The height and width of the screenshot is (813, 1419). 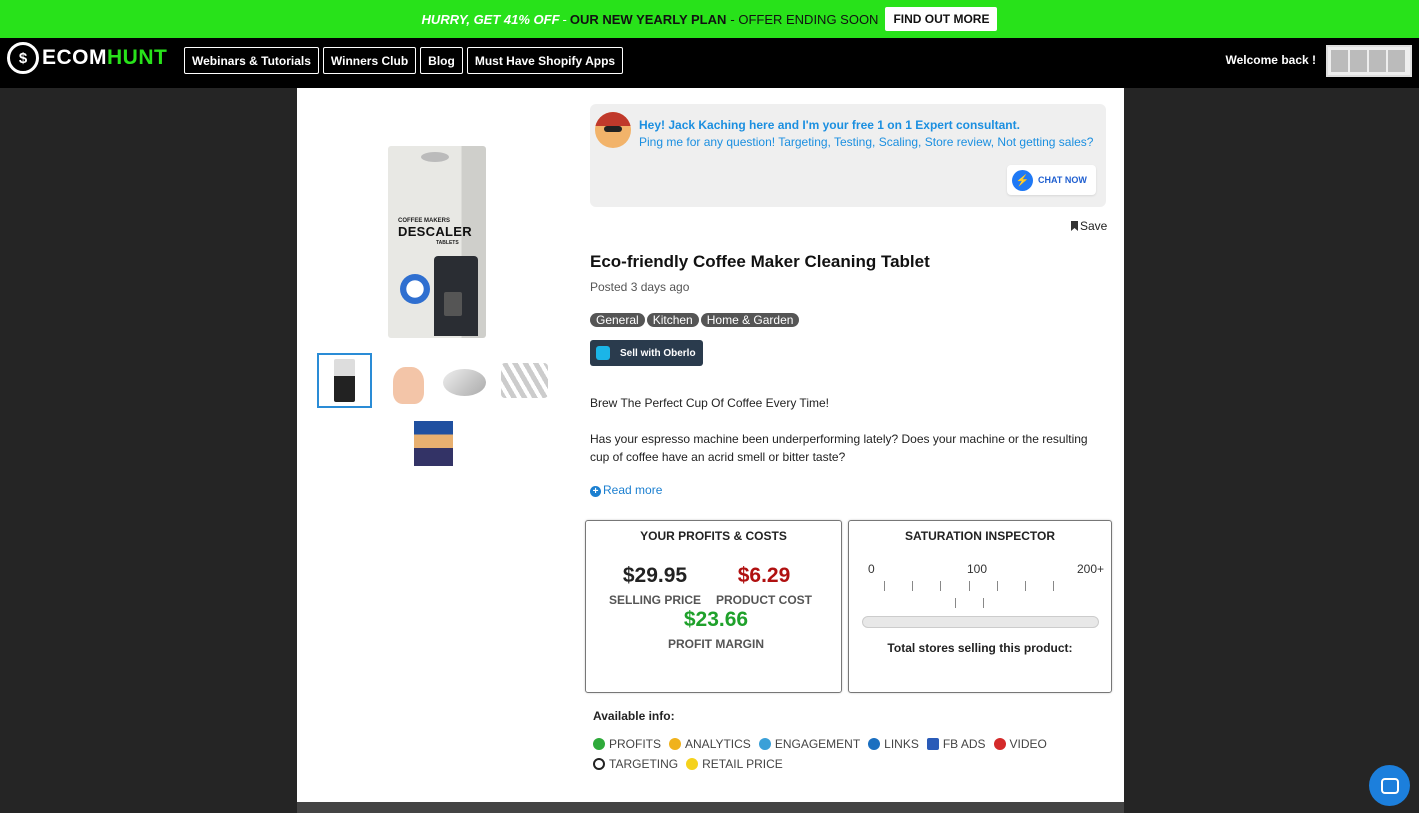 I want to click on scale-min: 0, so click(x=871, y=569).